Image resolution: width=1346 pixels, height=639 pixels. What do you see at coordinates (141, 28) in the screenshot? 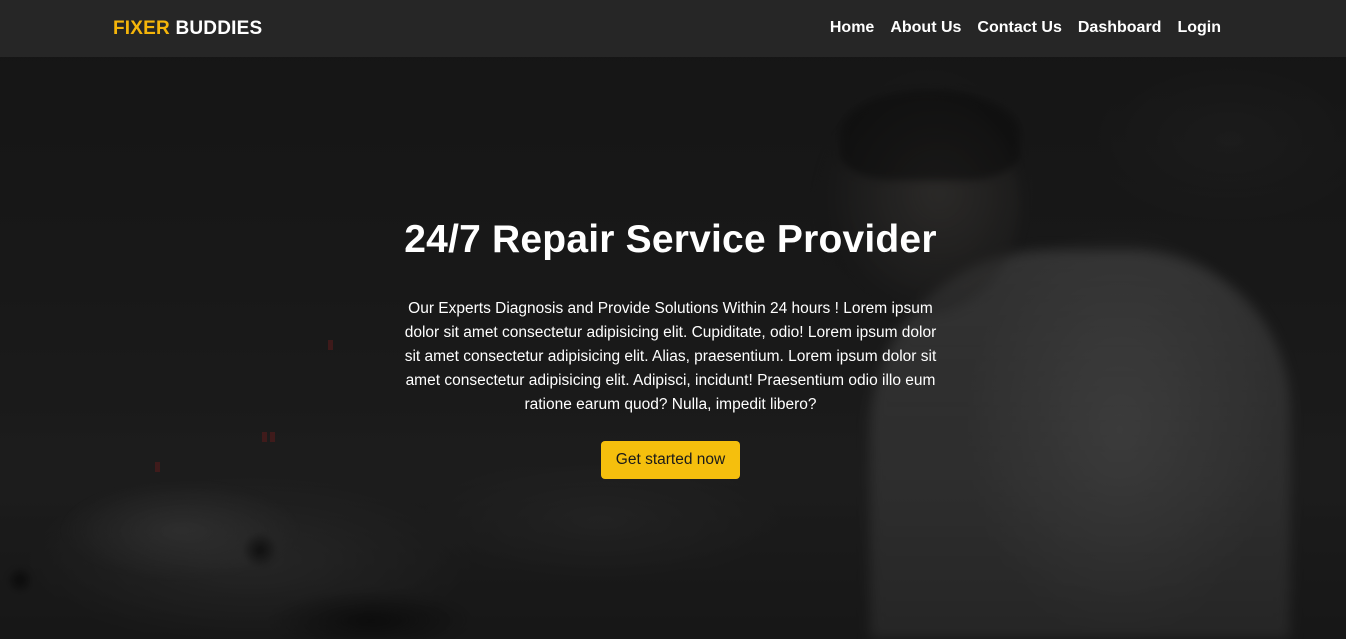
I see `brand-accent-text: FIXER` at bounding box center [141, 28].